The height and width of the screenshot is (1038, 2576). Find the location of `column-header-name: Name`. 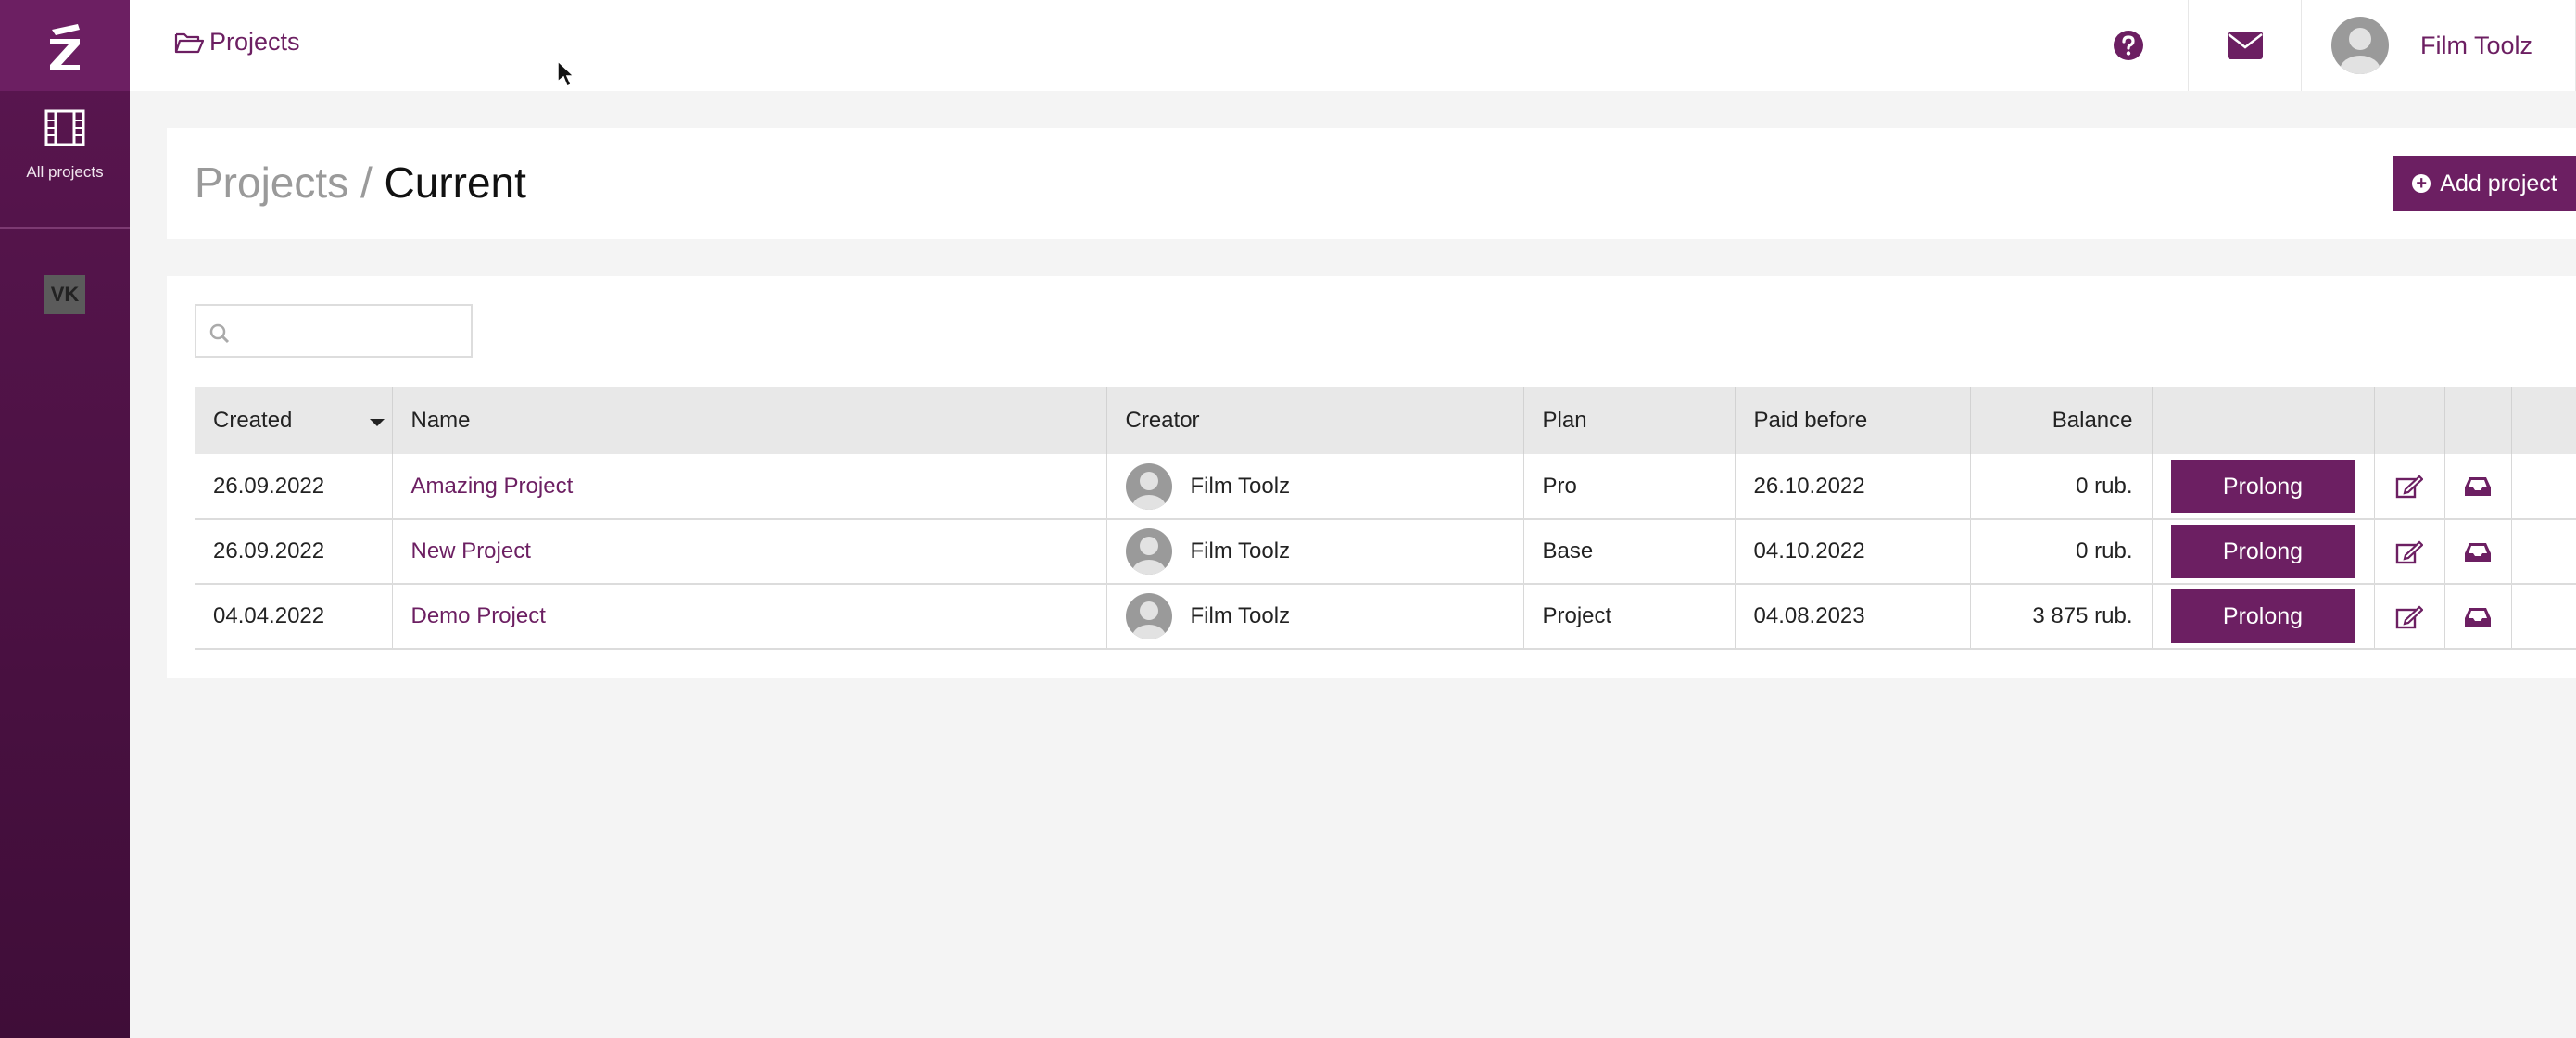

column-header-name: Name is located at coordinates (750, 420).